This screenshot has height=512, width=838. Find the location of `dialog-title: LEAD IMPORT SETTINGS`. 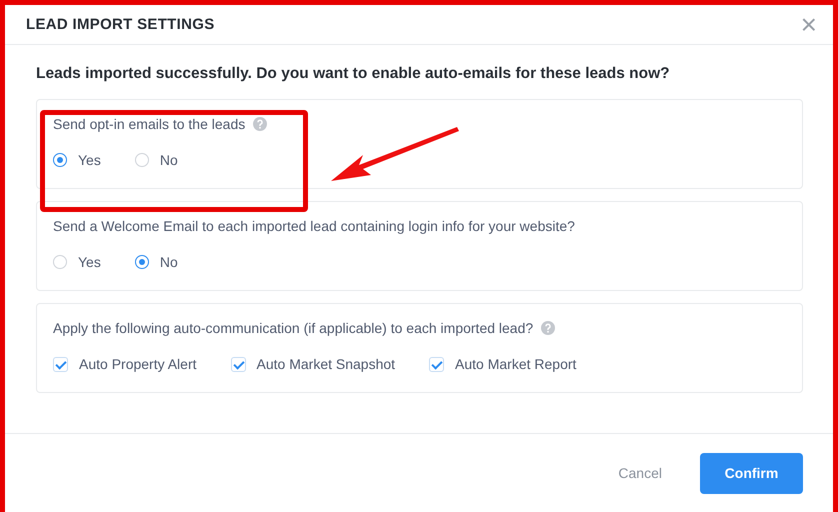

dialog-title: LEAD IMPORT SETTINGS is located at coordinates (120, 24).